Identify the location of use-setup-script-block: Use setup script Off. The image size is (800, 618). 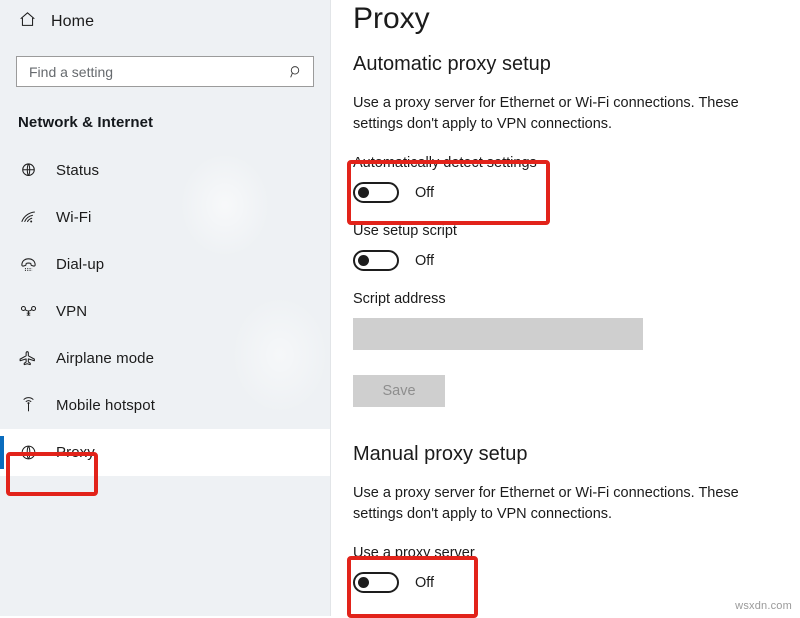
(576, 247).